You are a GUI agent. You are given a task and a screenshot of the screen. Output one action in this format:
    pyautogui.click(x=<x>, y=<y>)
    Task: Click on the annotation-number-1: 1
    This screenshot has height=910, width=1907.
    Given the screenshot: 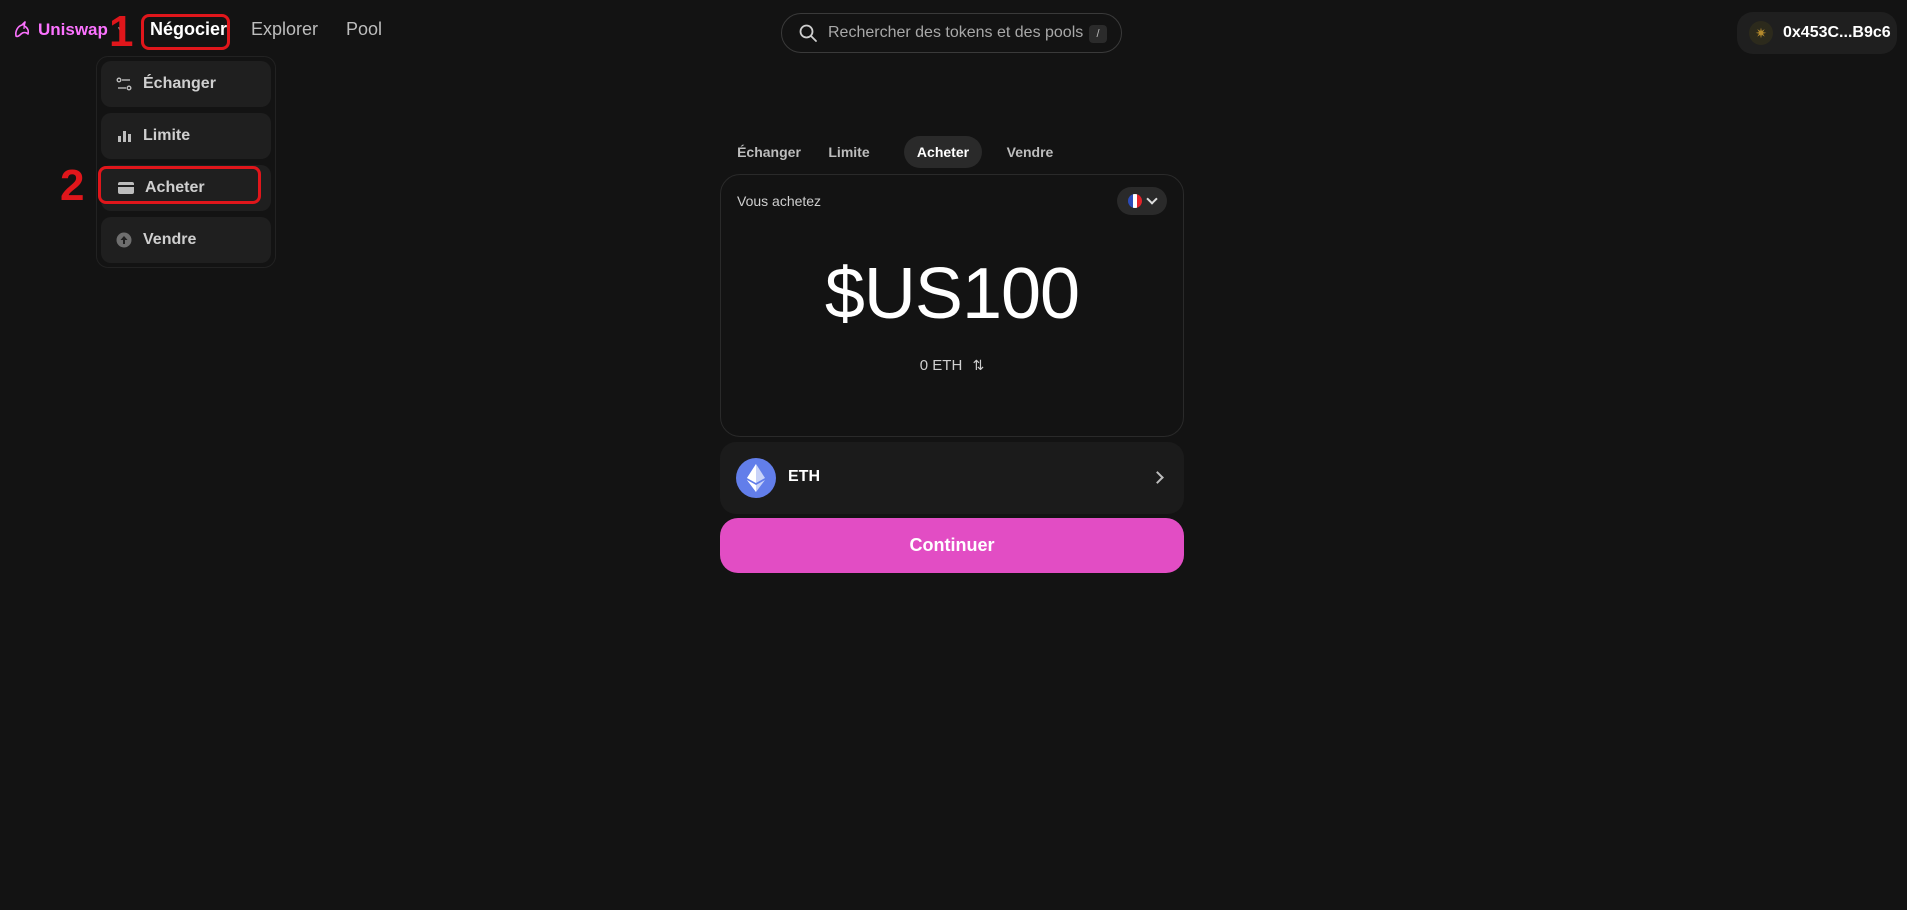 What is the action you would take?
    pyautogui.click(x=121, y=31)
    